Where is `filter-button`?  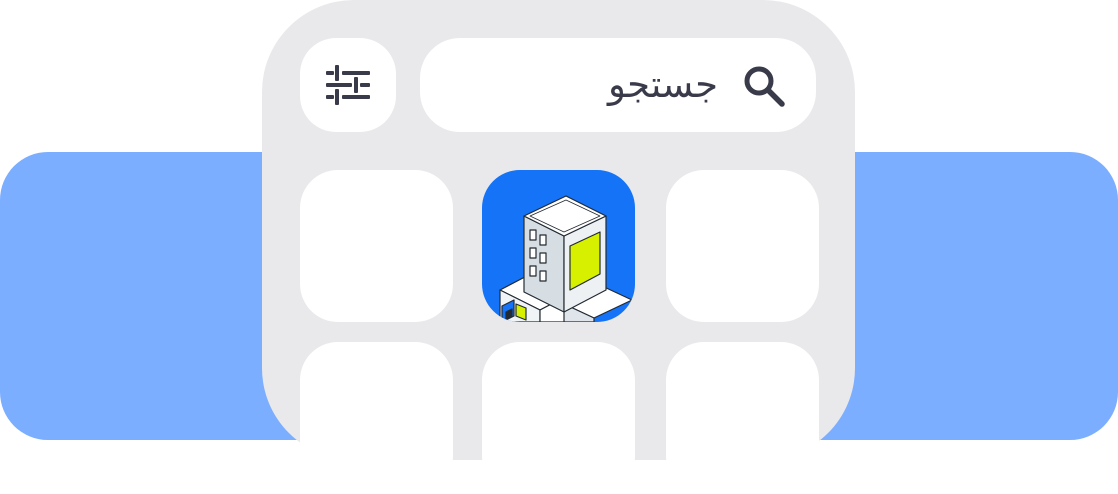
filter-button is located at coordinates (348, 85).